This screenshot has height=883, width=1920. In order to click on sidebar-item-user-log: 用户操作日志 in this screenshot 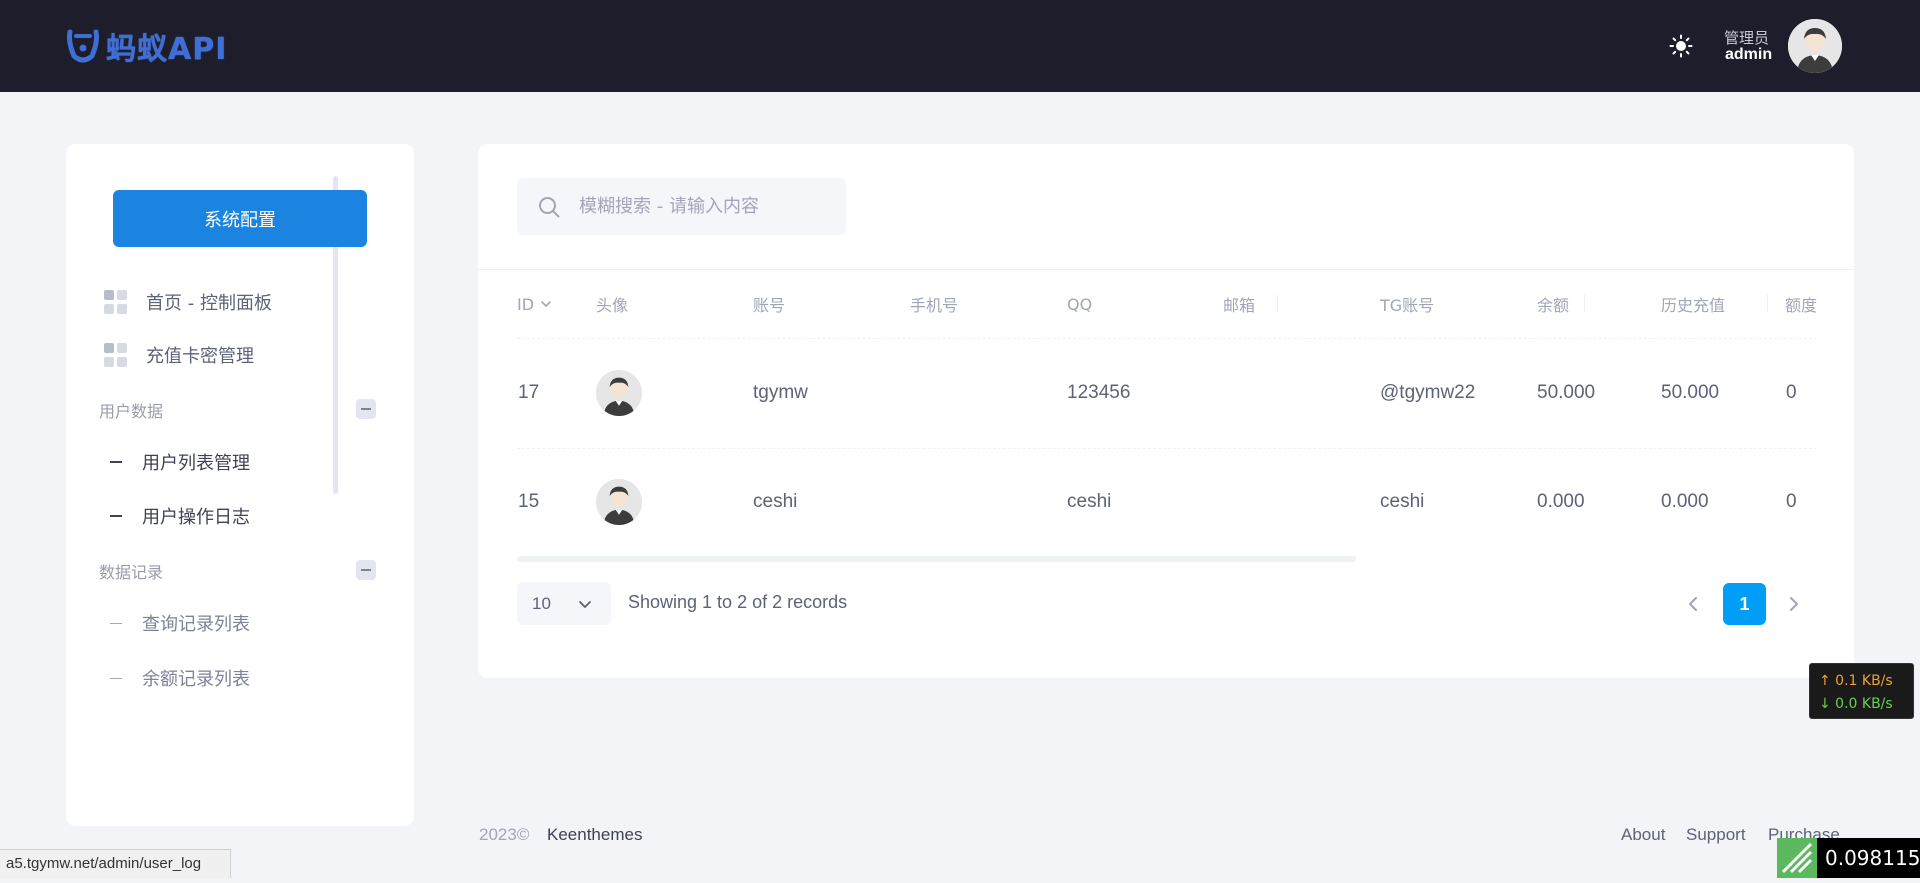, I will do `click(245, 516)`.